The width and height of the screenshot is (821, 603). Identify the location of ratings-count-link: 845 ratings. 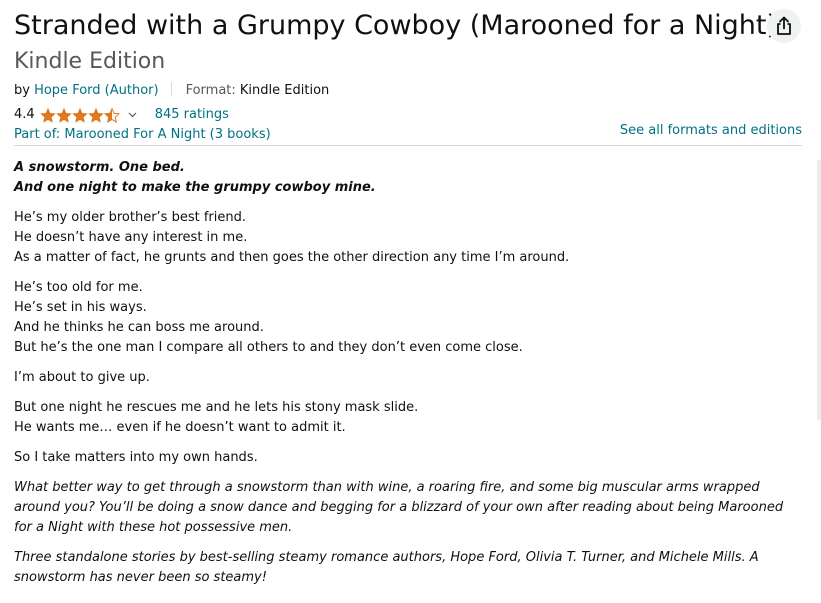
(192, 115).